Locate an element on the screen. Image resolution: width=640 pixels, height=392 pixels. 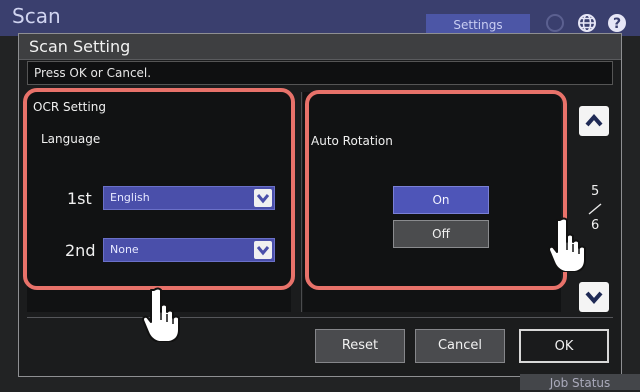
help-icon: ? is located at coordinates (617, 23).